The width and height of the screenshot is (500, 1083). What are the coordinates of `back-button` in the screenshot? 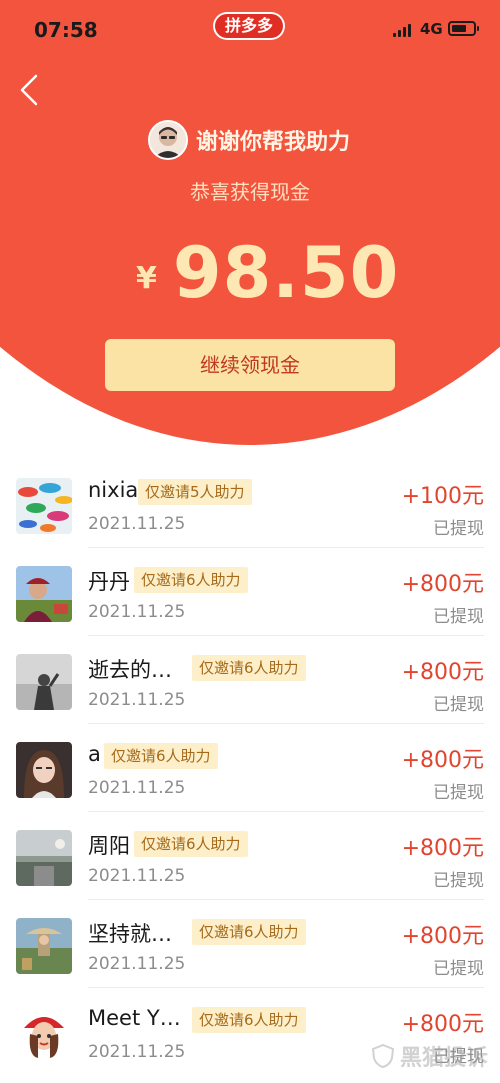 It's located at (31, 90).